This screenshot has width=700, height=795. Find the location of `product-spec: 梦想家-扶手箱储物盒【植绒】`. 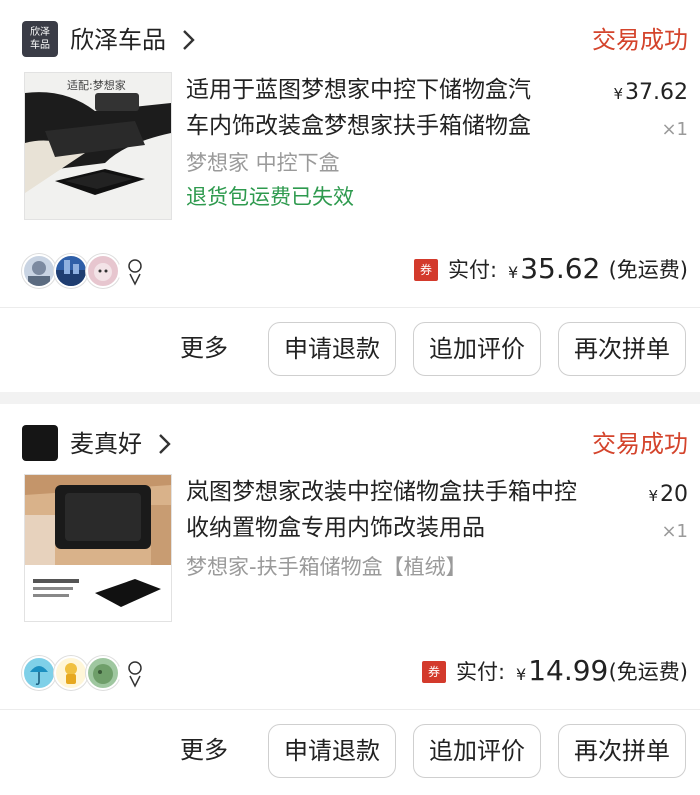

product-spec: 梦想家-扶手箱储物盒【植绒】 is located at coordinates (326, 567).